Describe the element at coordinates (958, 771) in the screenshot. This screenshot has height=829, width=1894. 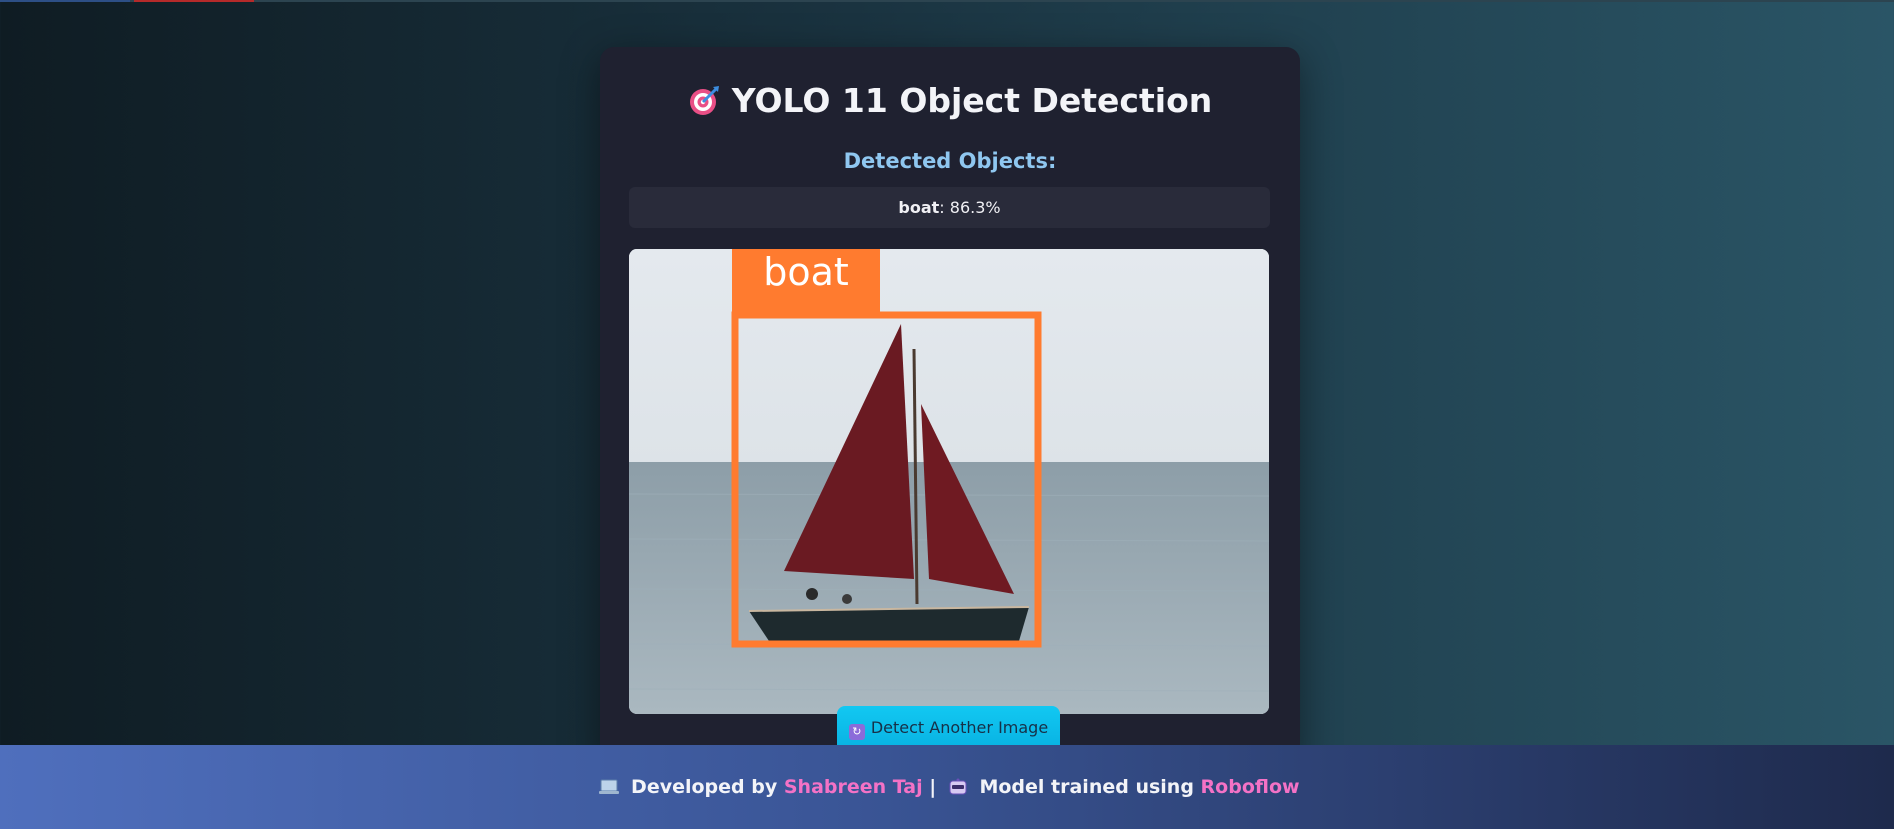
I see `robot-icon` at that location.